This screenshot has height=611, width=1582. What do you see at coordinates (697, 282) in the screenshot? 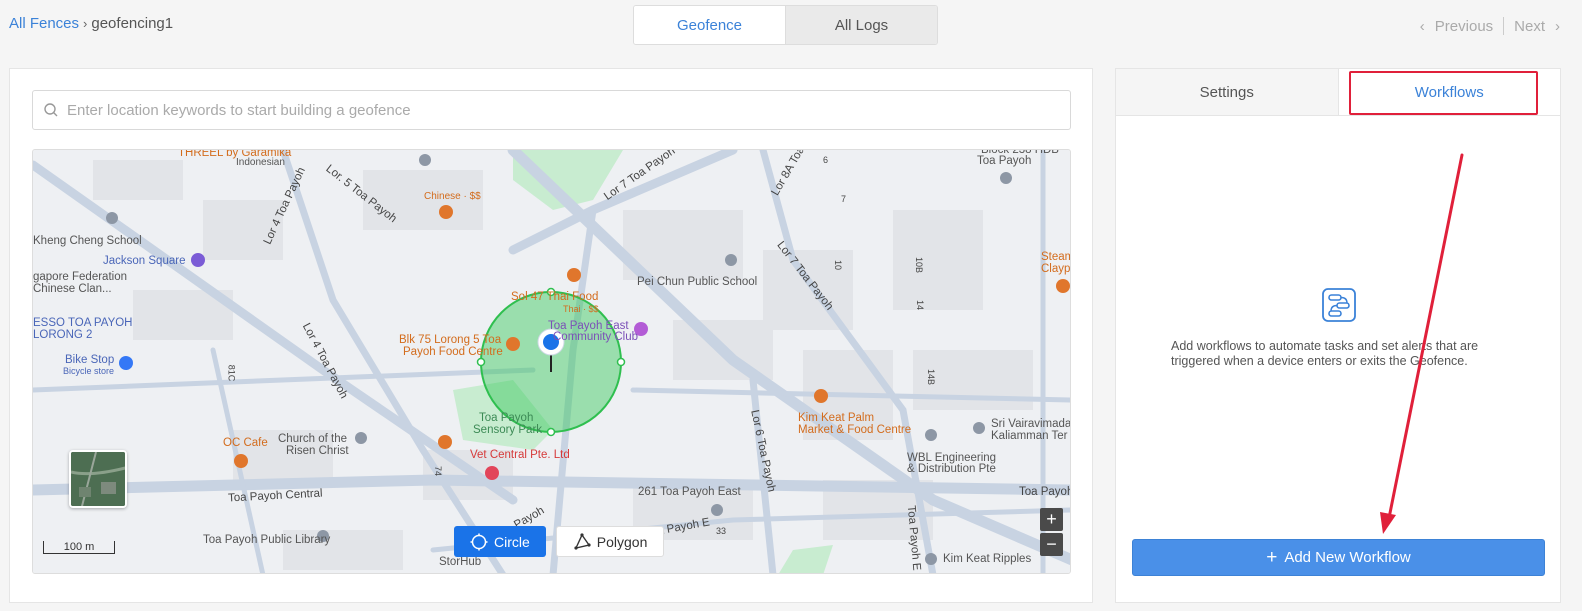
I see `map-poi-label: Pei Chun Public School` at bounding box center [697, 282].